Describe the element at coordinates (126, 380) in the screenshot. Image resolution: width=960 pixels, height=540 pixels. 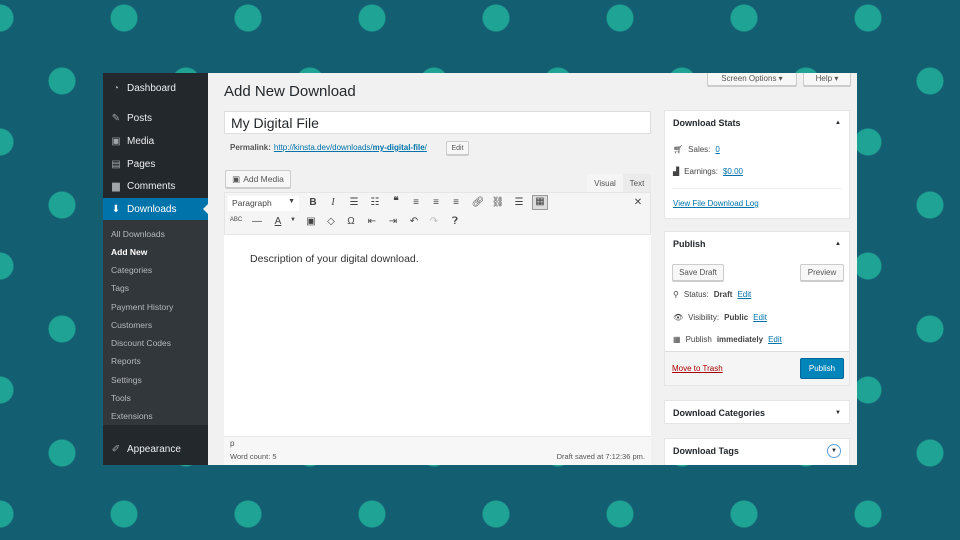
I see `submenu-settings: Settings` at that location.